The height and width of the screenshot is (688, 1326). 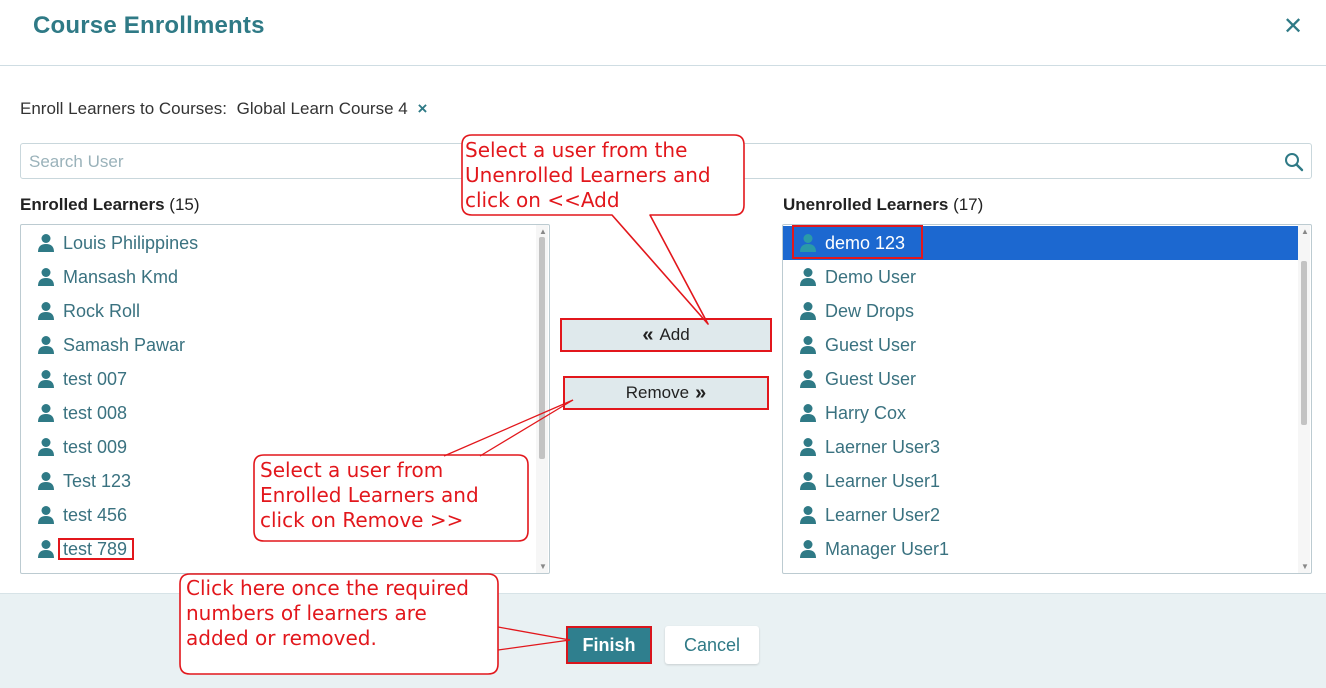 I want to click on learner-name: Demo User, so click(x=871, y=276).